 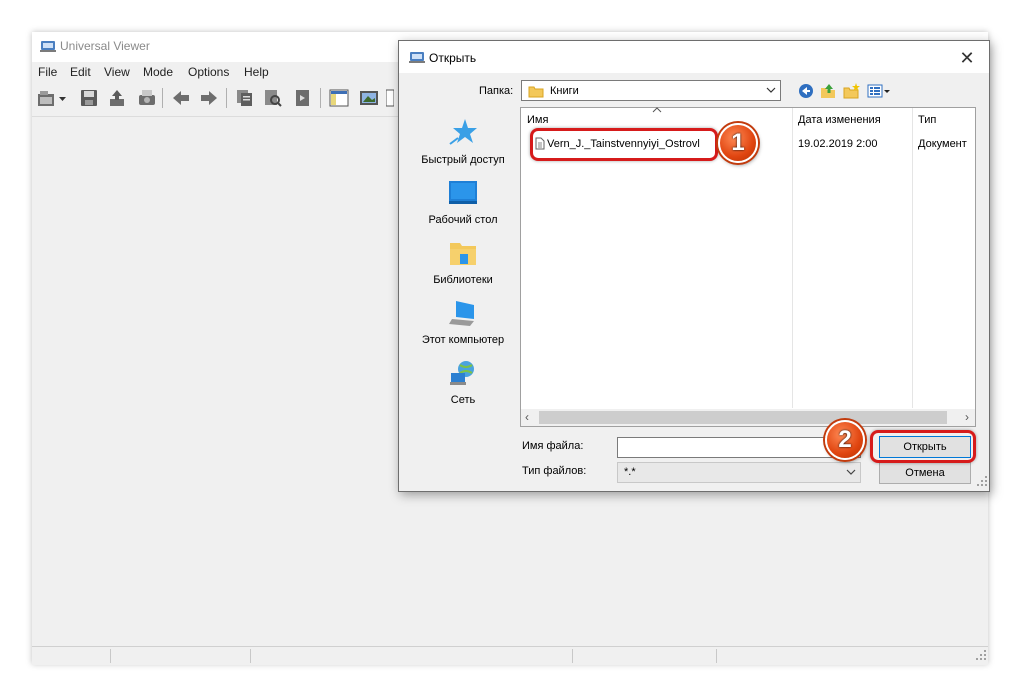 What do you see at coordinates (208, 72) in the screenshot?
I see `menu-options: Options` at bounding box center [208, 72].